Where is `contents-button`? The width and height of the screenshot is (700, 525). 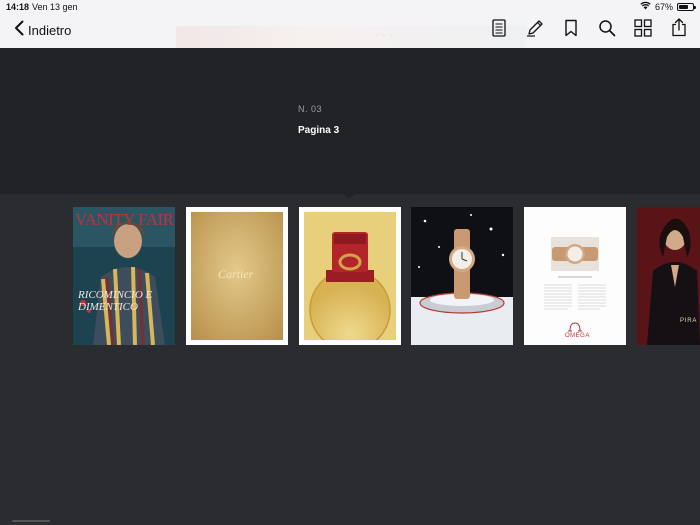 contents-button is located at coordinates (499, 30).